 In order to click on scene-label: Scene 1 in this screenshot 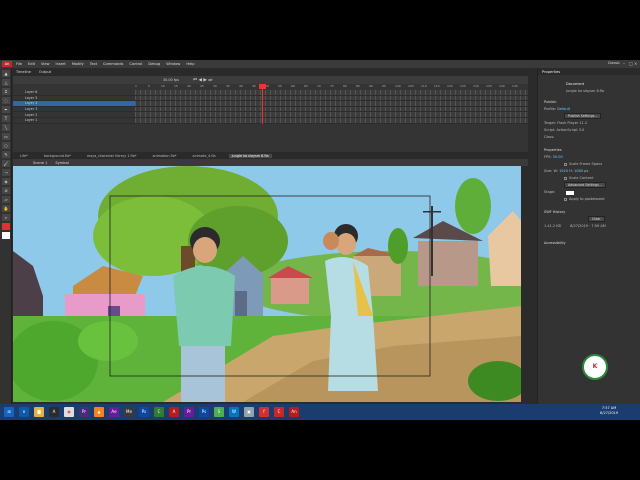, I will do `click(40, 163)`.